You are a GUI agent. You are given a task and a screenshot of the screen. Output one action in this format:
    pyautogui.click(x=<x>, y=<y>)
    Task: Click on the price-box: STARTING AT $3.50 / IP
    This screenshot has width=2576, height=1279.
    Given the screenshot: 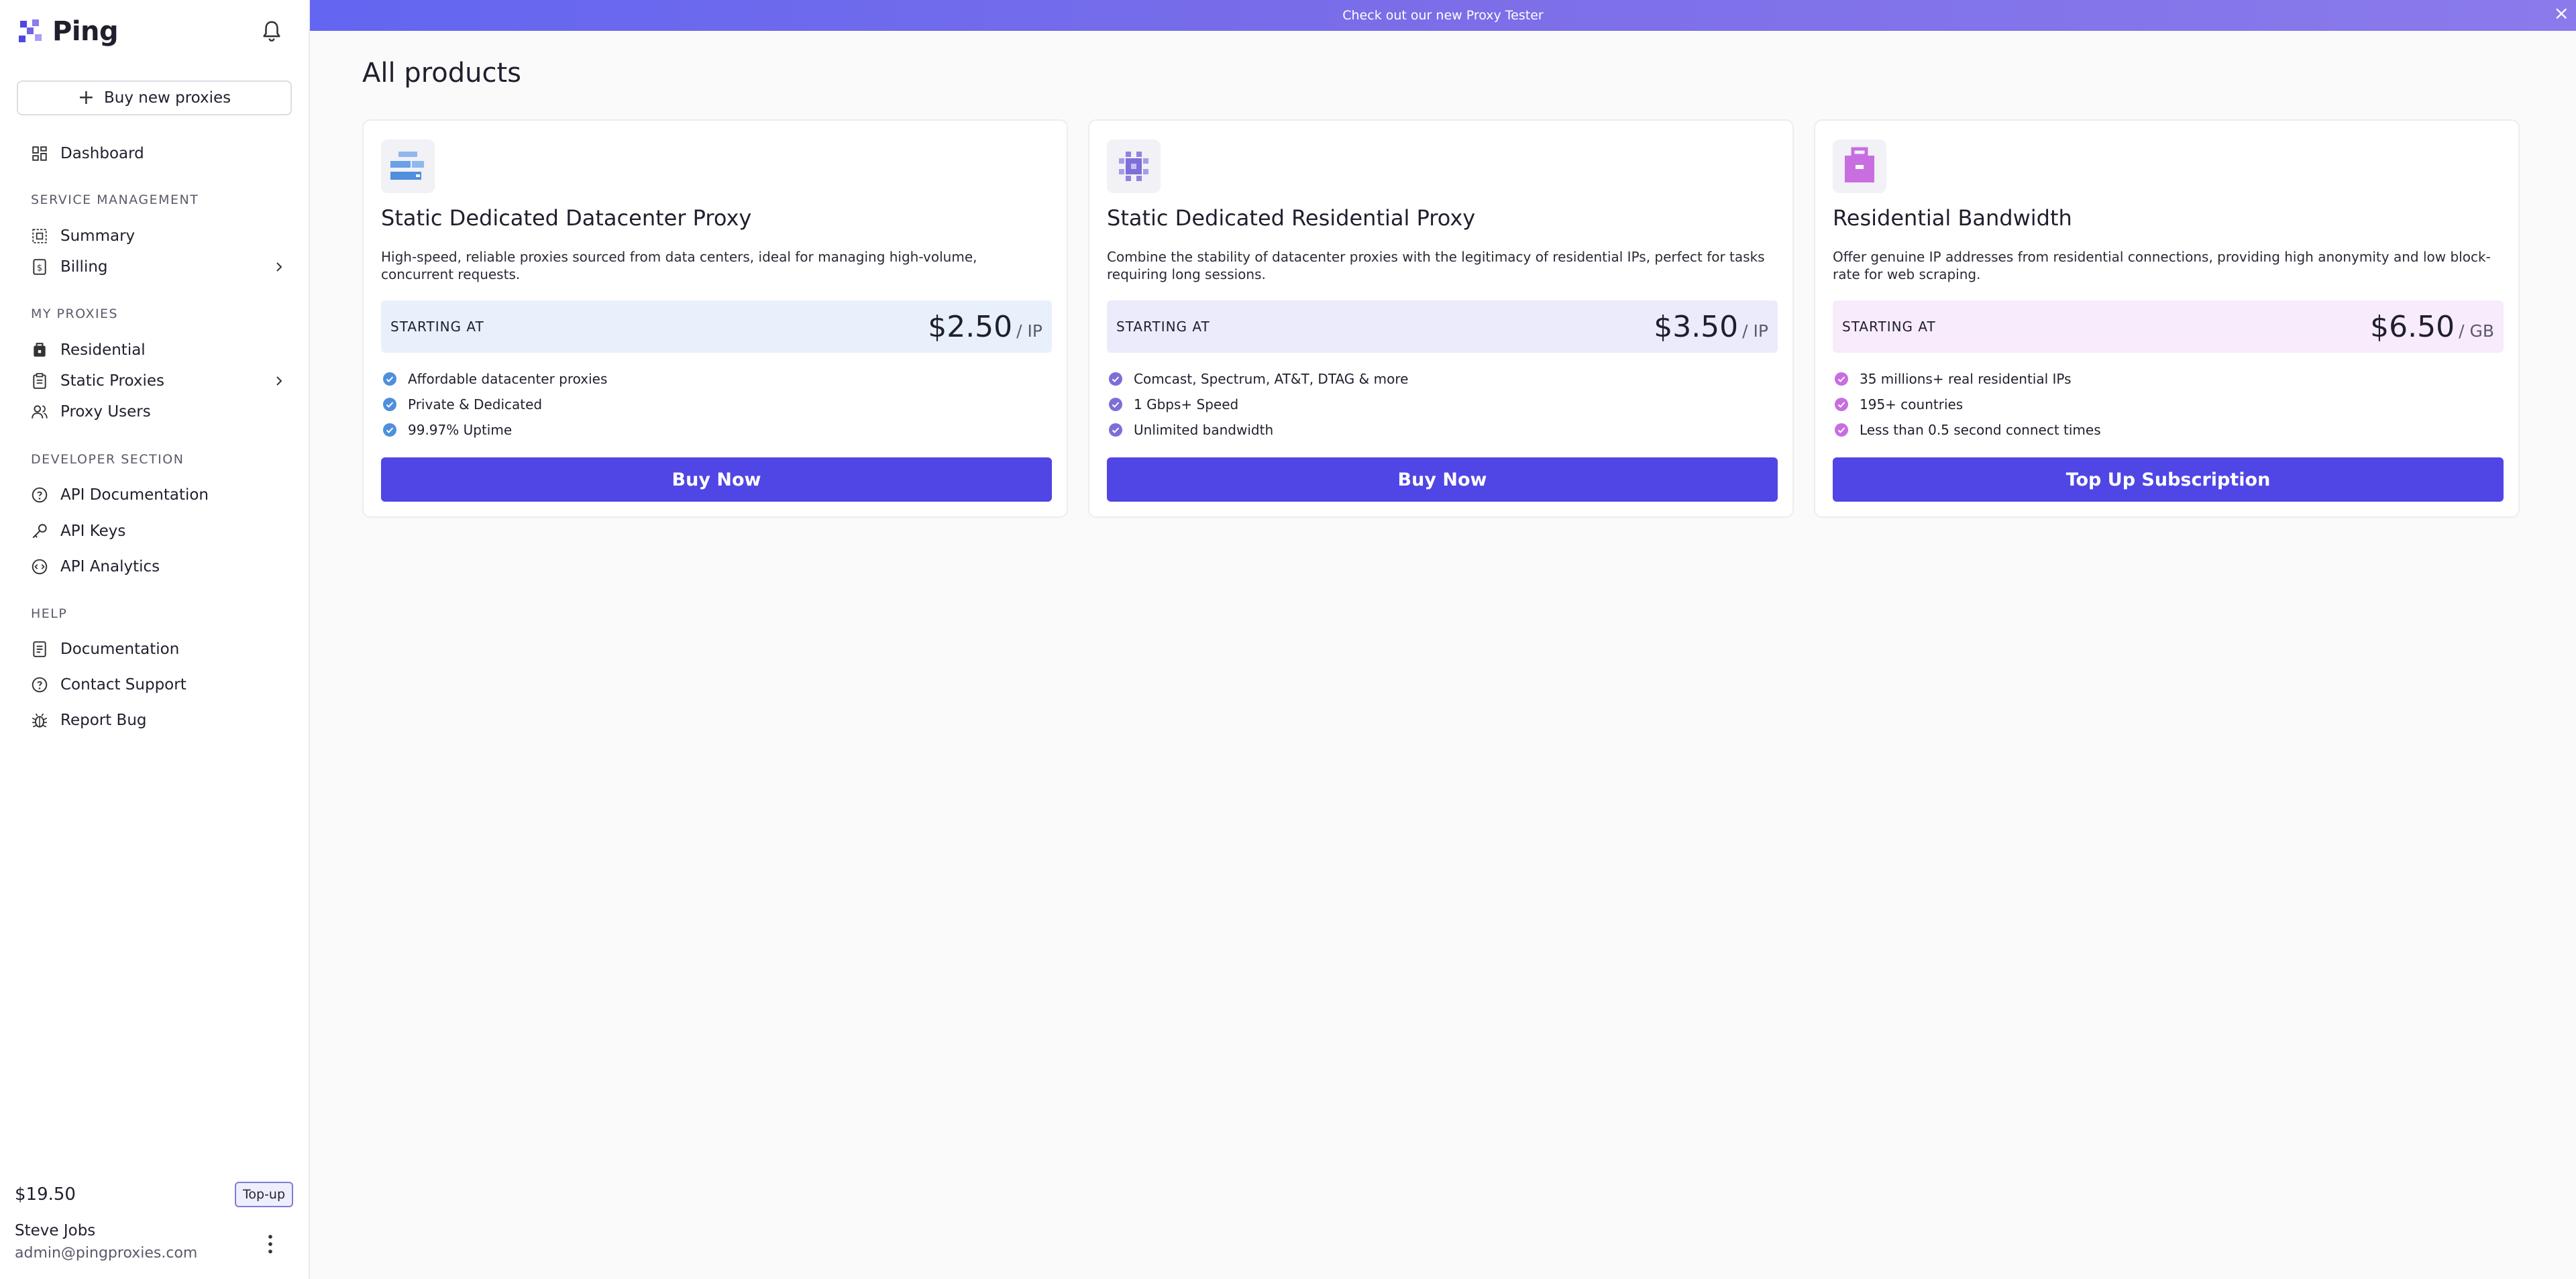 What is the action you would take?
    pyautogui.click(x=1442, y=326)
    